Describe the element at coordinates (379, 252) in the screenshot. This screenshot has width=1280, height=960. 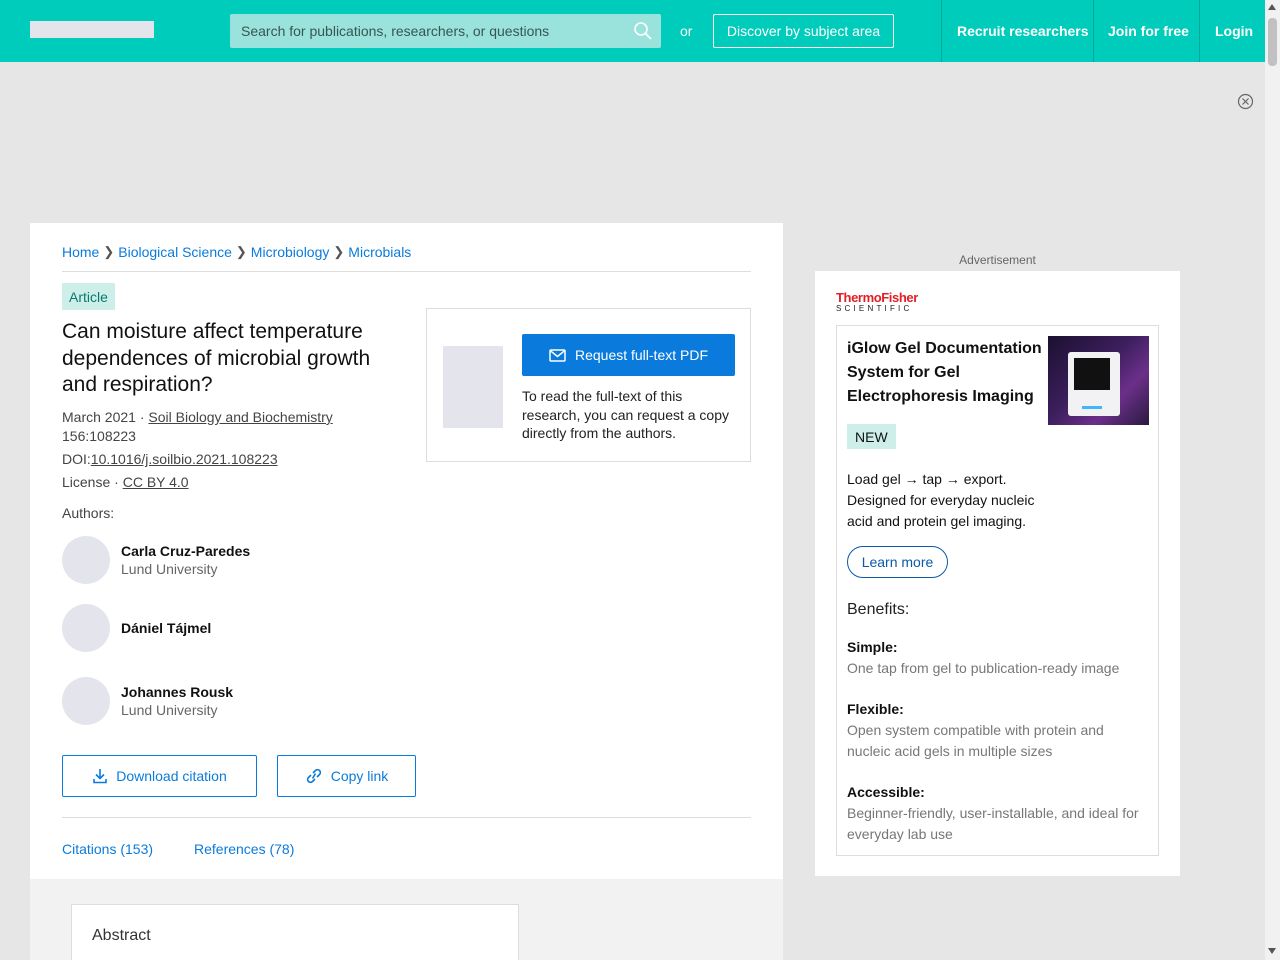
I see `breadcrumb-microbials: Microbials` at that location.